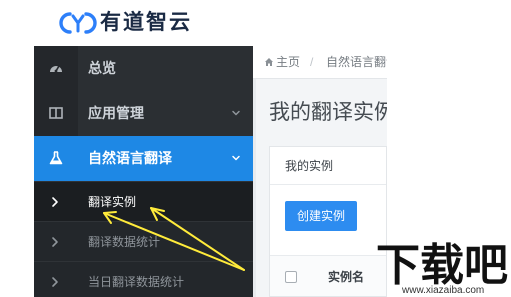 This screenshot has width=511, height=297. I want to click on sidebar-subitem-label: 翻译实例, so click(112, 202).